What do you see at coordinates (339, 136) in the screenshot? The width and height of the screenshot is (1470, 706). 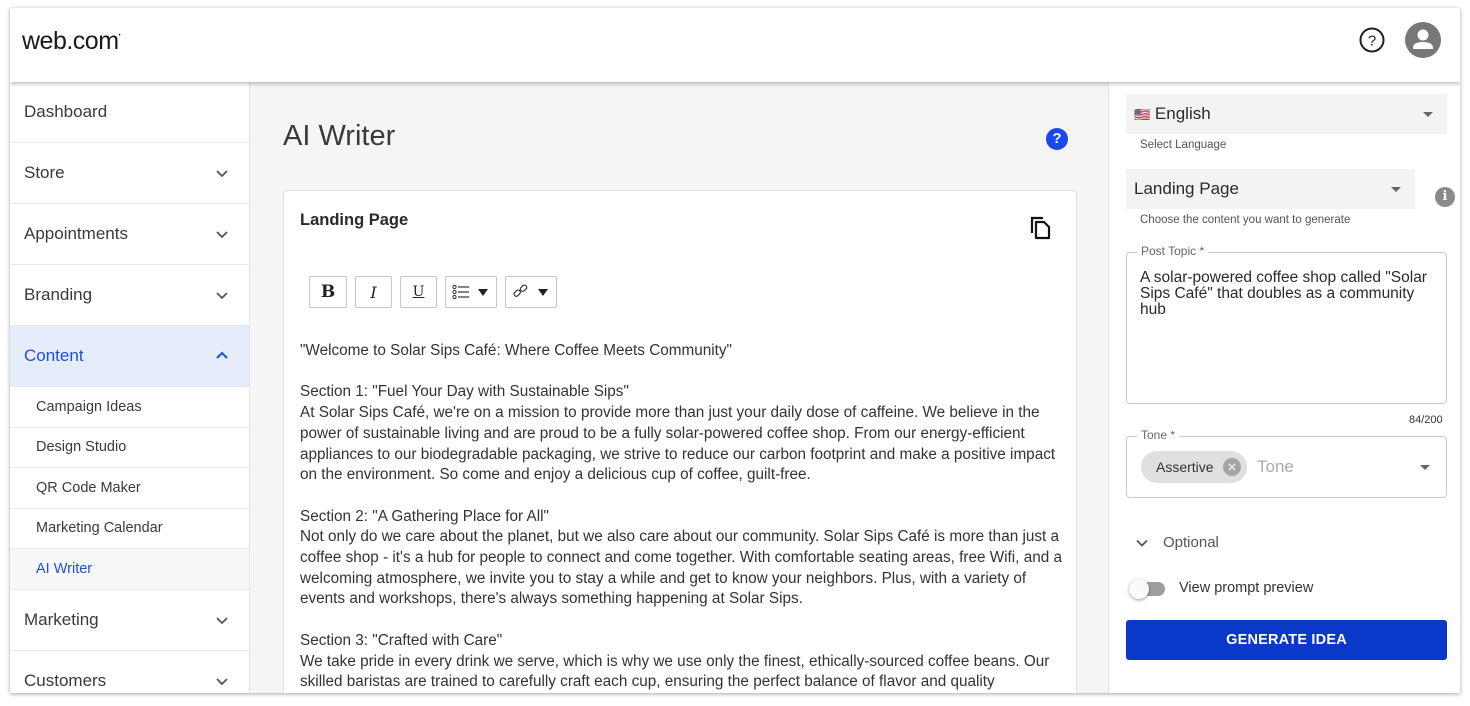 I see `page-title: AI Writer` at bounding box center [339, 136].